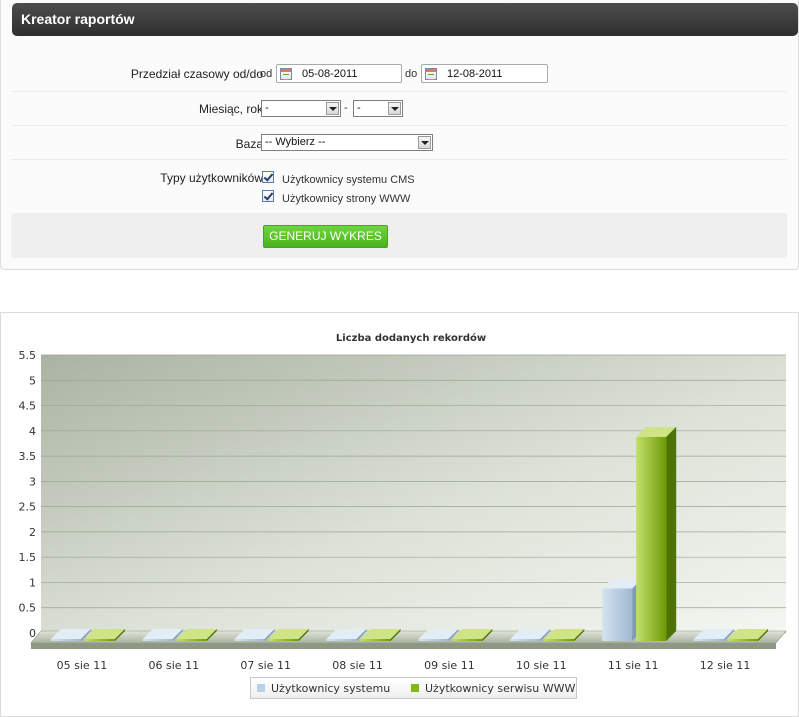 This screenshot has height=717, width=799. What do you see at coordinates (78, 19) in the screenshot?
I see `panel-title: Kreator raportów` at bounding box center [78, 19].